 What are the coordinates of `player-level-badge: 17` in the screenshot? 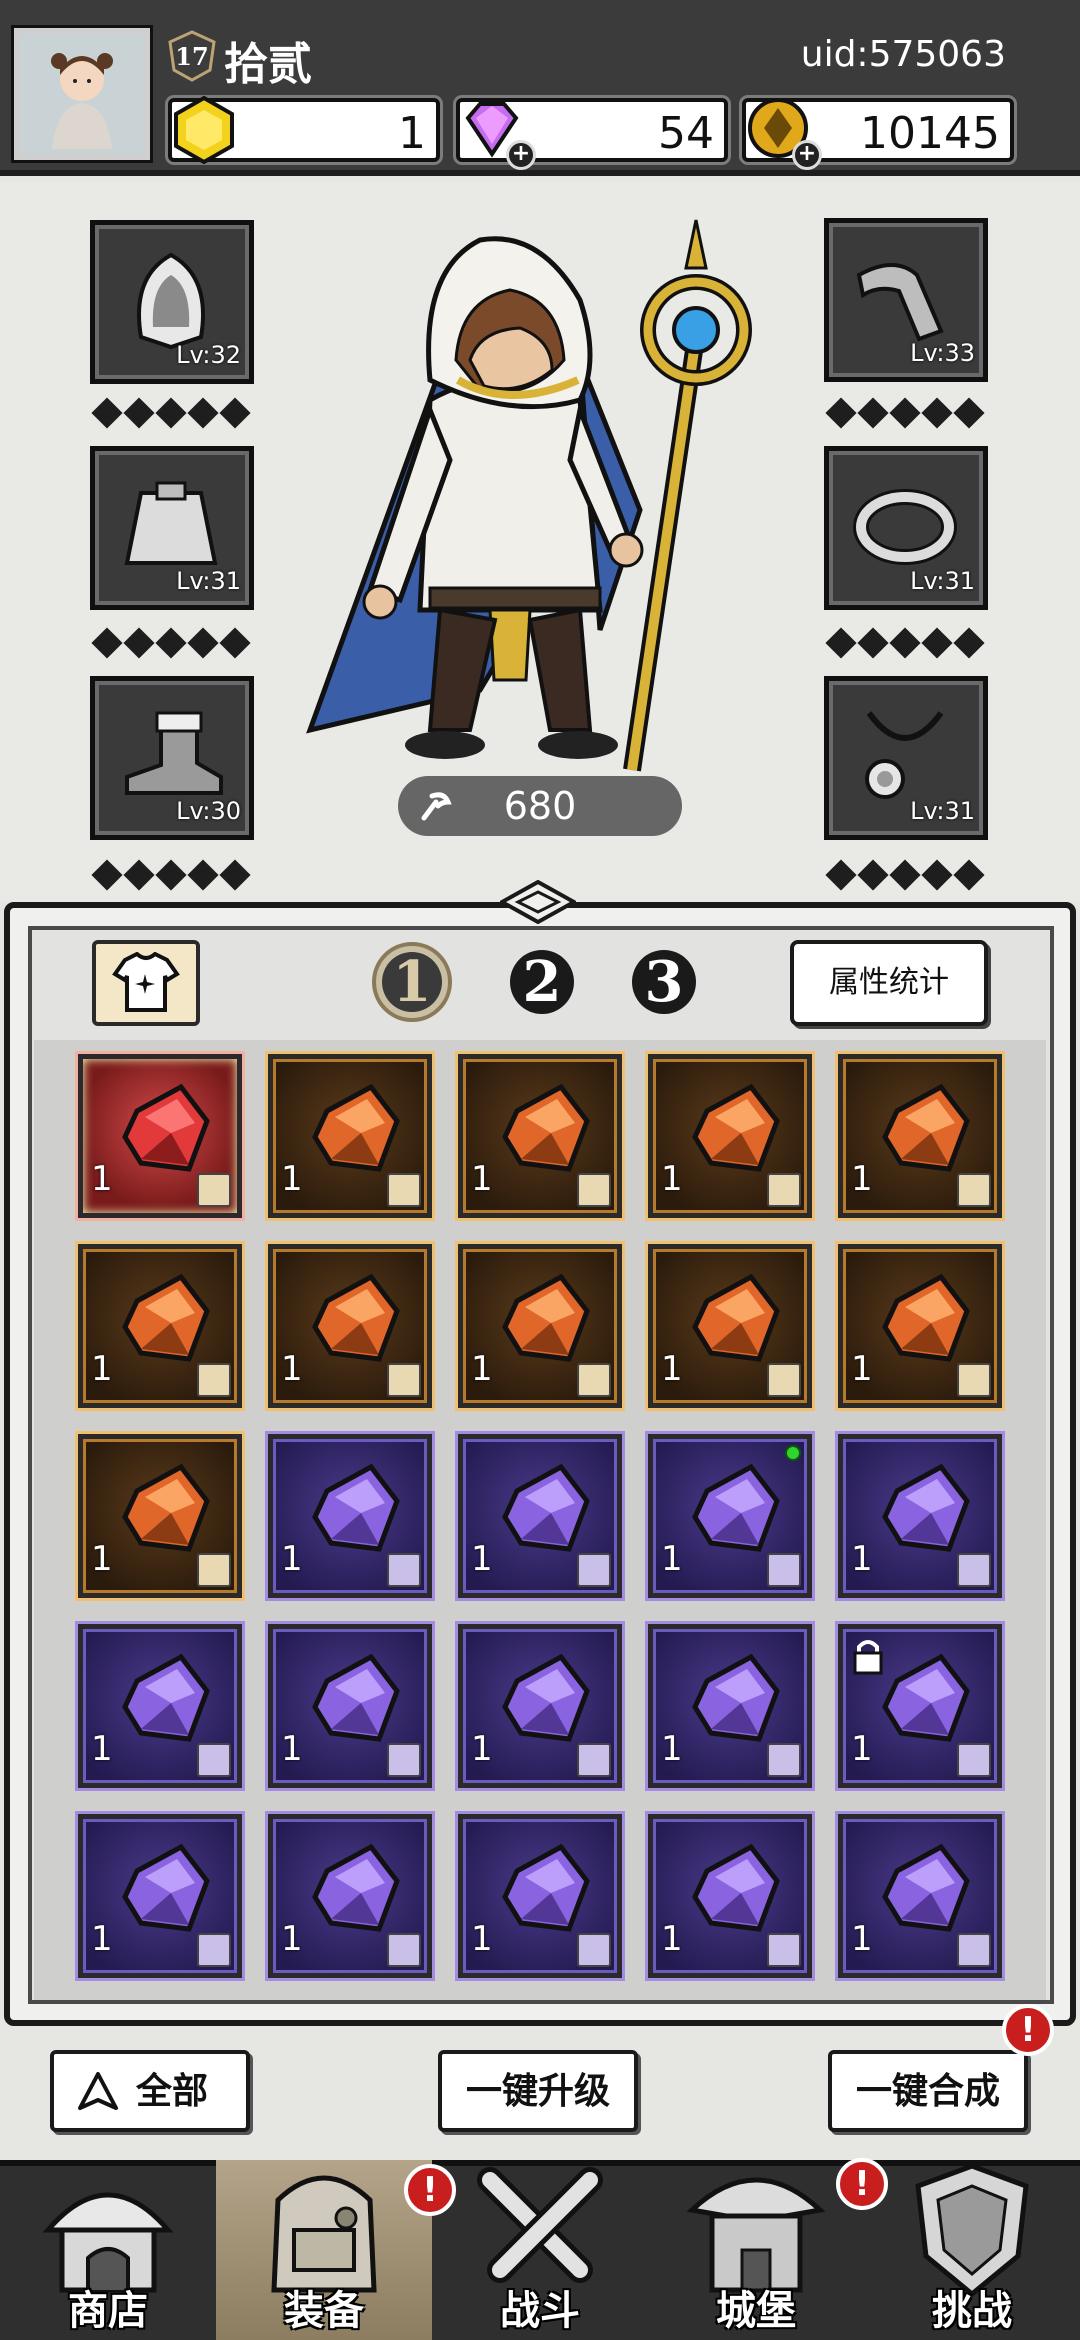 It's located at (192, 56).